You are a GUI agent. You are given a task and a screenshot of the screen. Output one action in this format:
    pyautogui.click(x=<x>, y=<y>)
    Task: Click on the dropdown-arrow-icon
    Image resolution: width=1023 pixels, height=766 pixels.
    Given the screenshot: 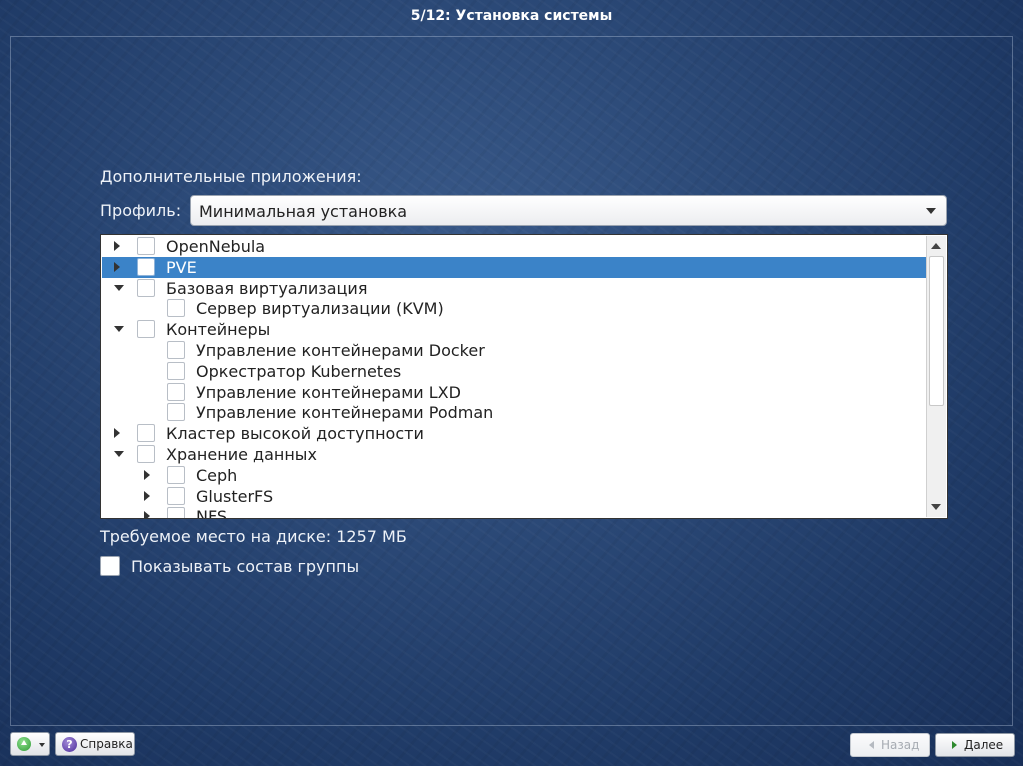 What is the action you would take?
    pyautogui.click(x=42, y=745)
    